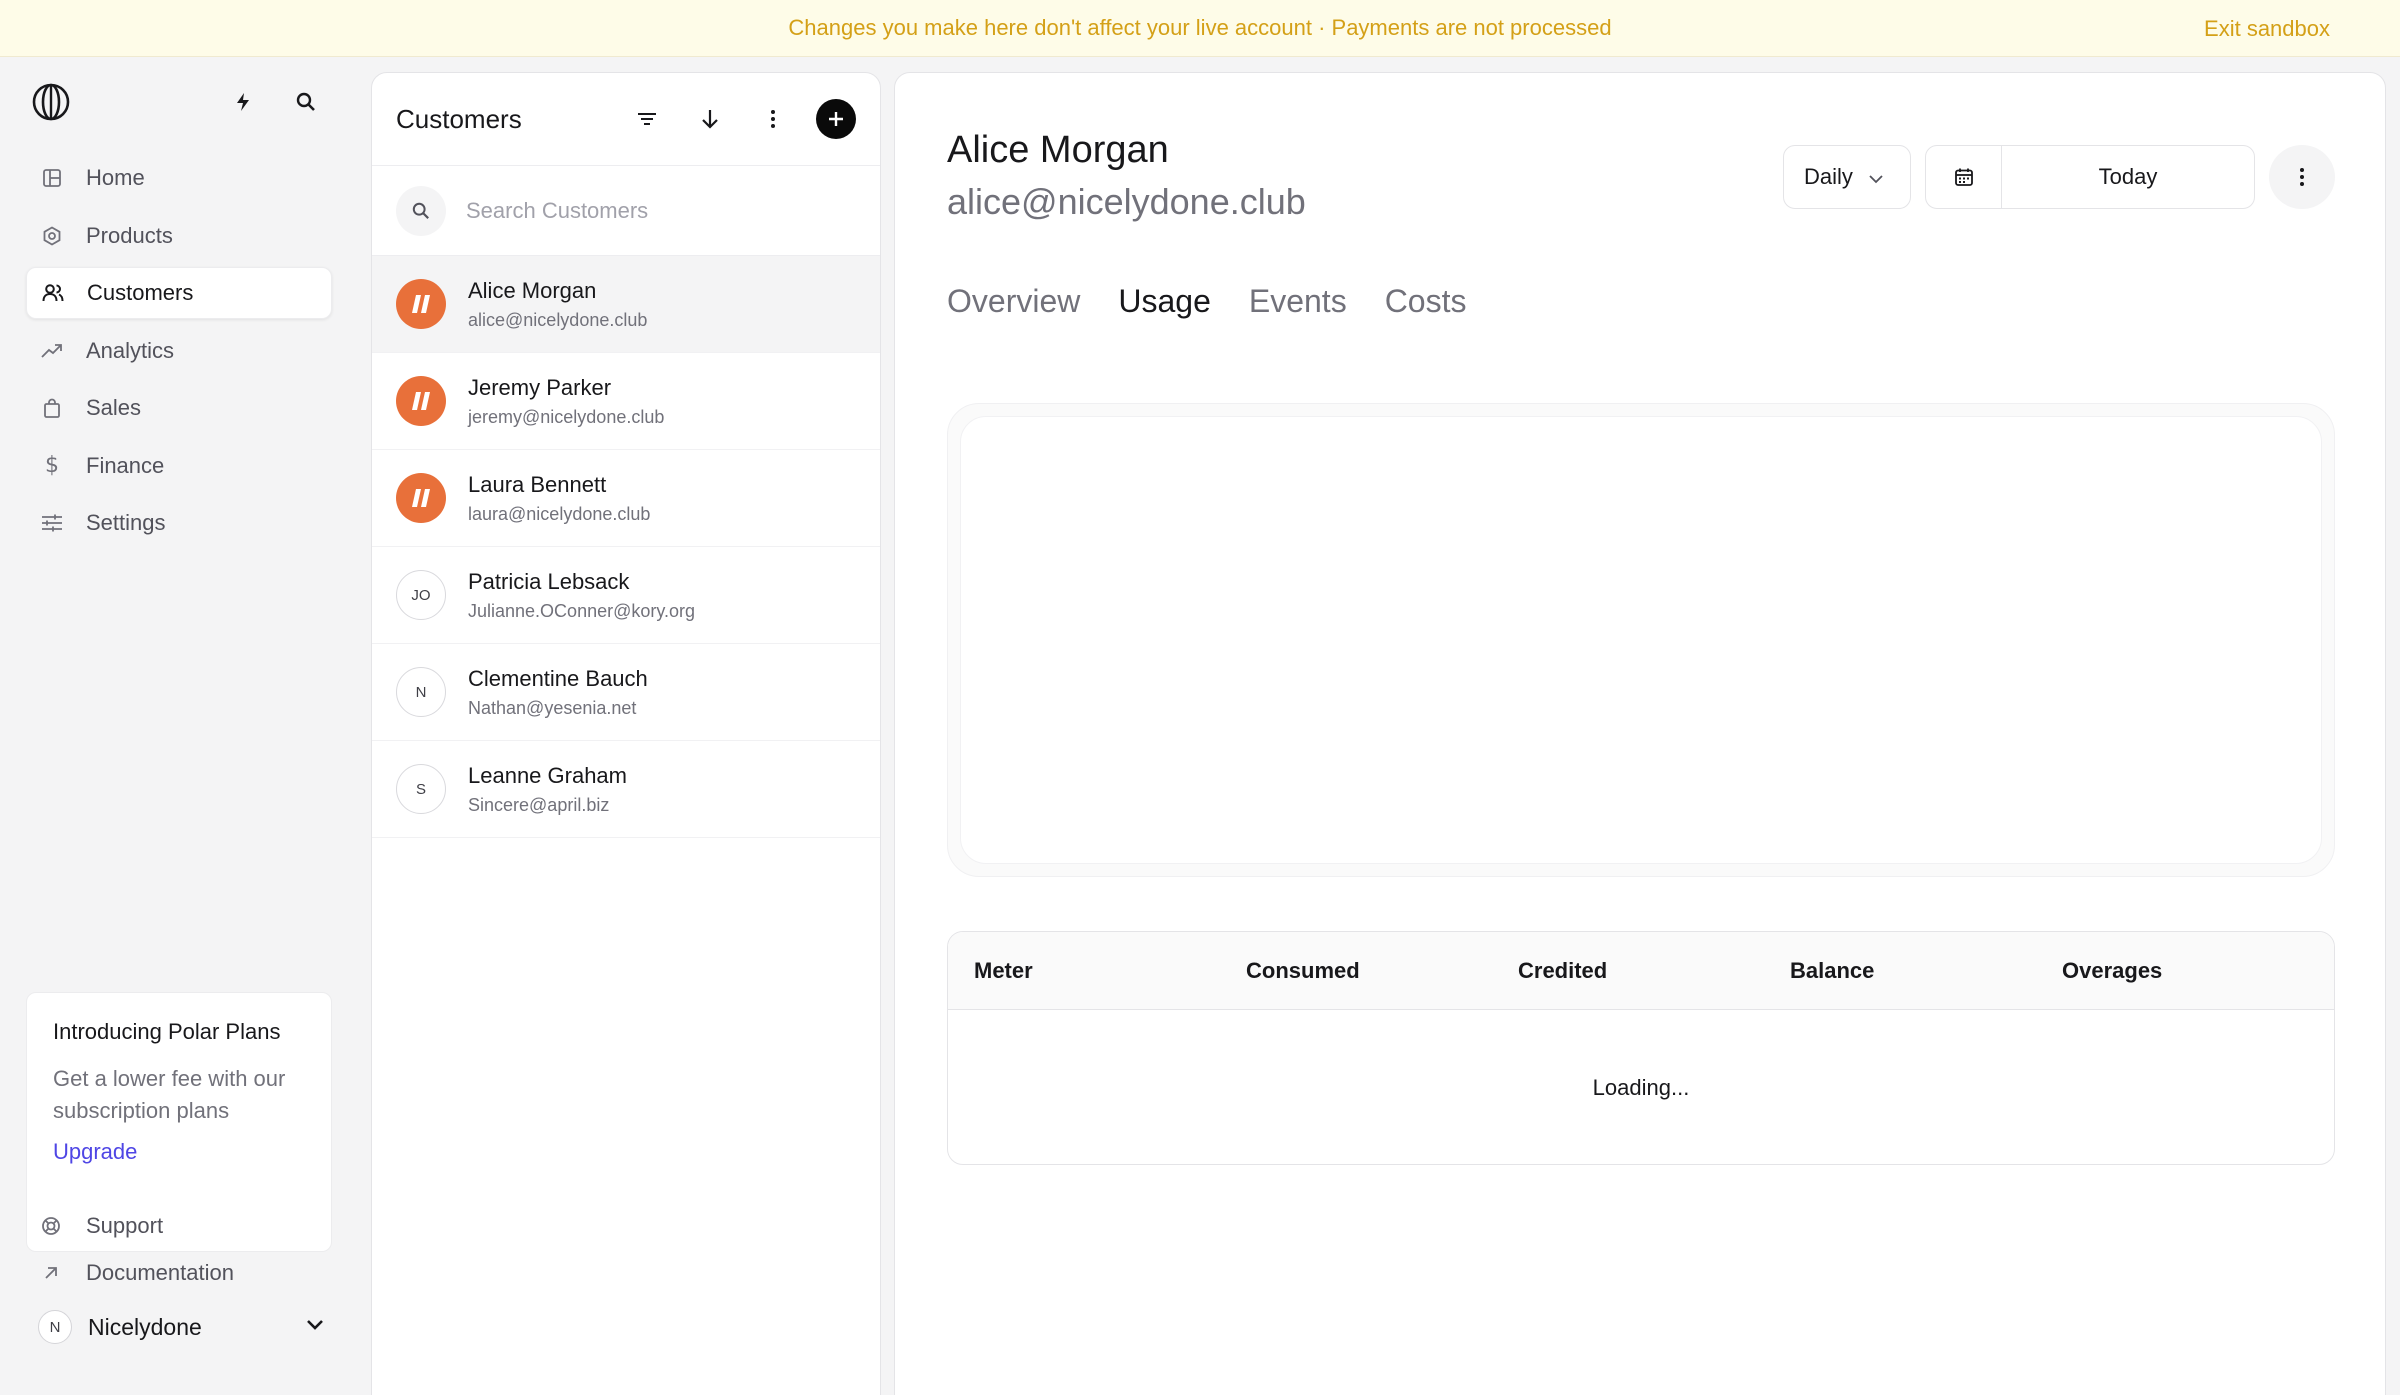  I want to click on date-range-label: Today, so click(2128, 176).